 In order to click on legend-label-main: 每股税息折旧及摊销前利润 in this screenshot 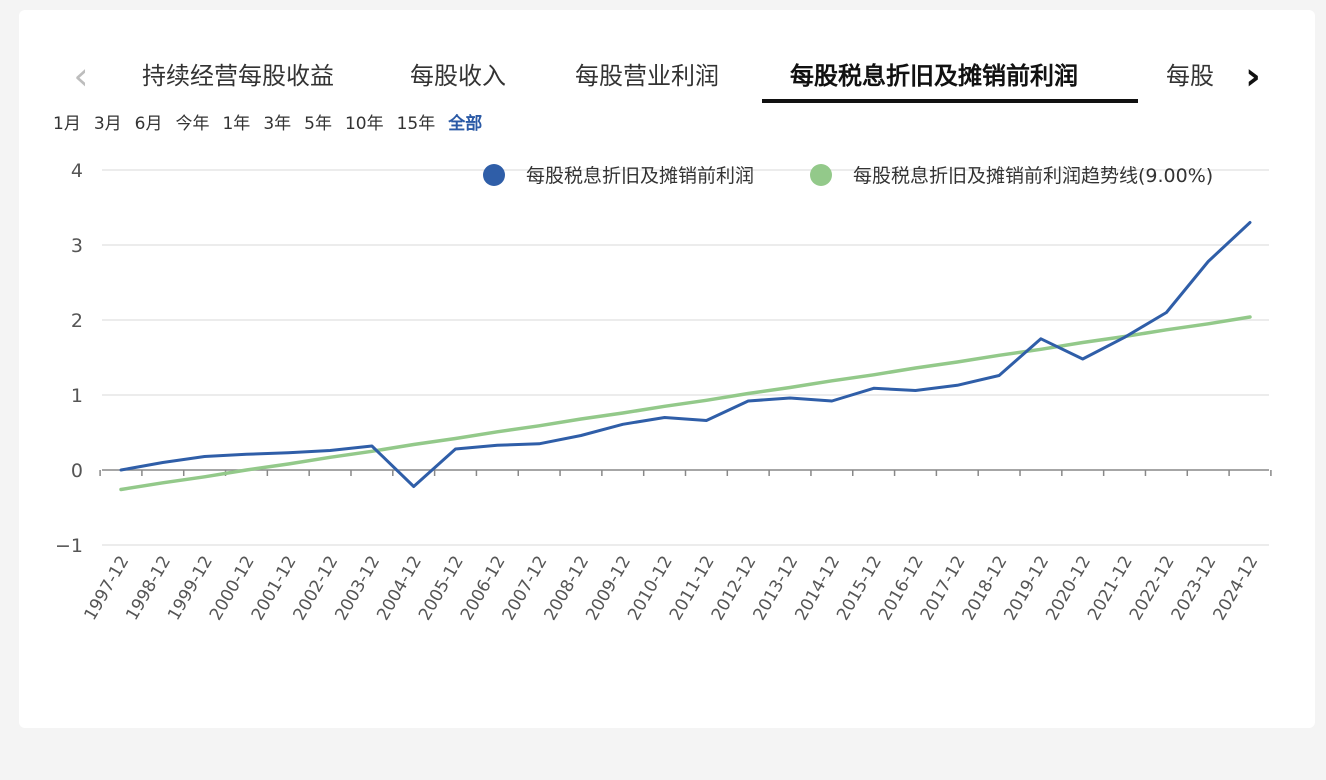, I will do `click(640, 176)`.